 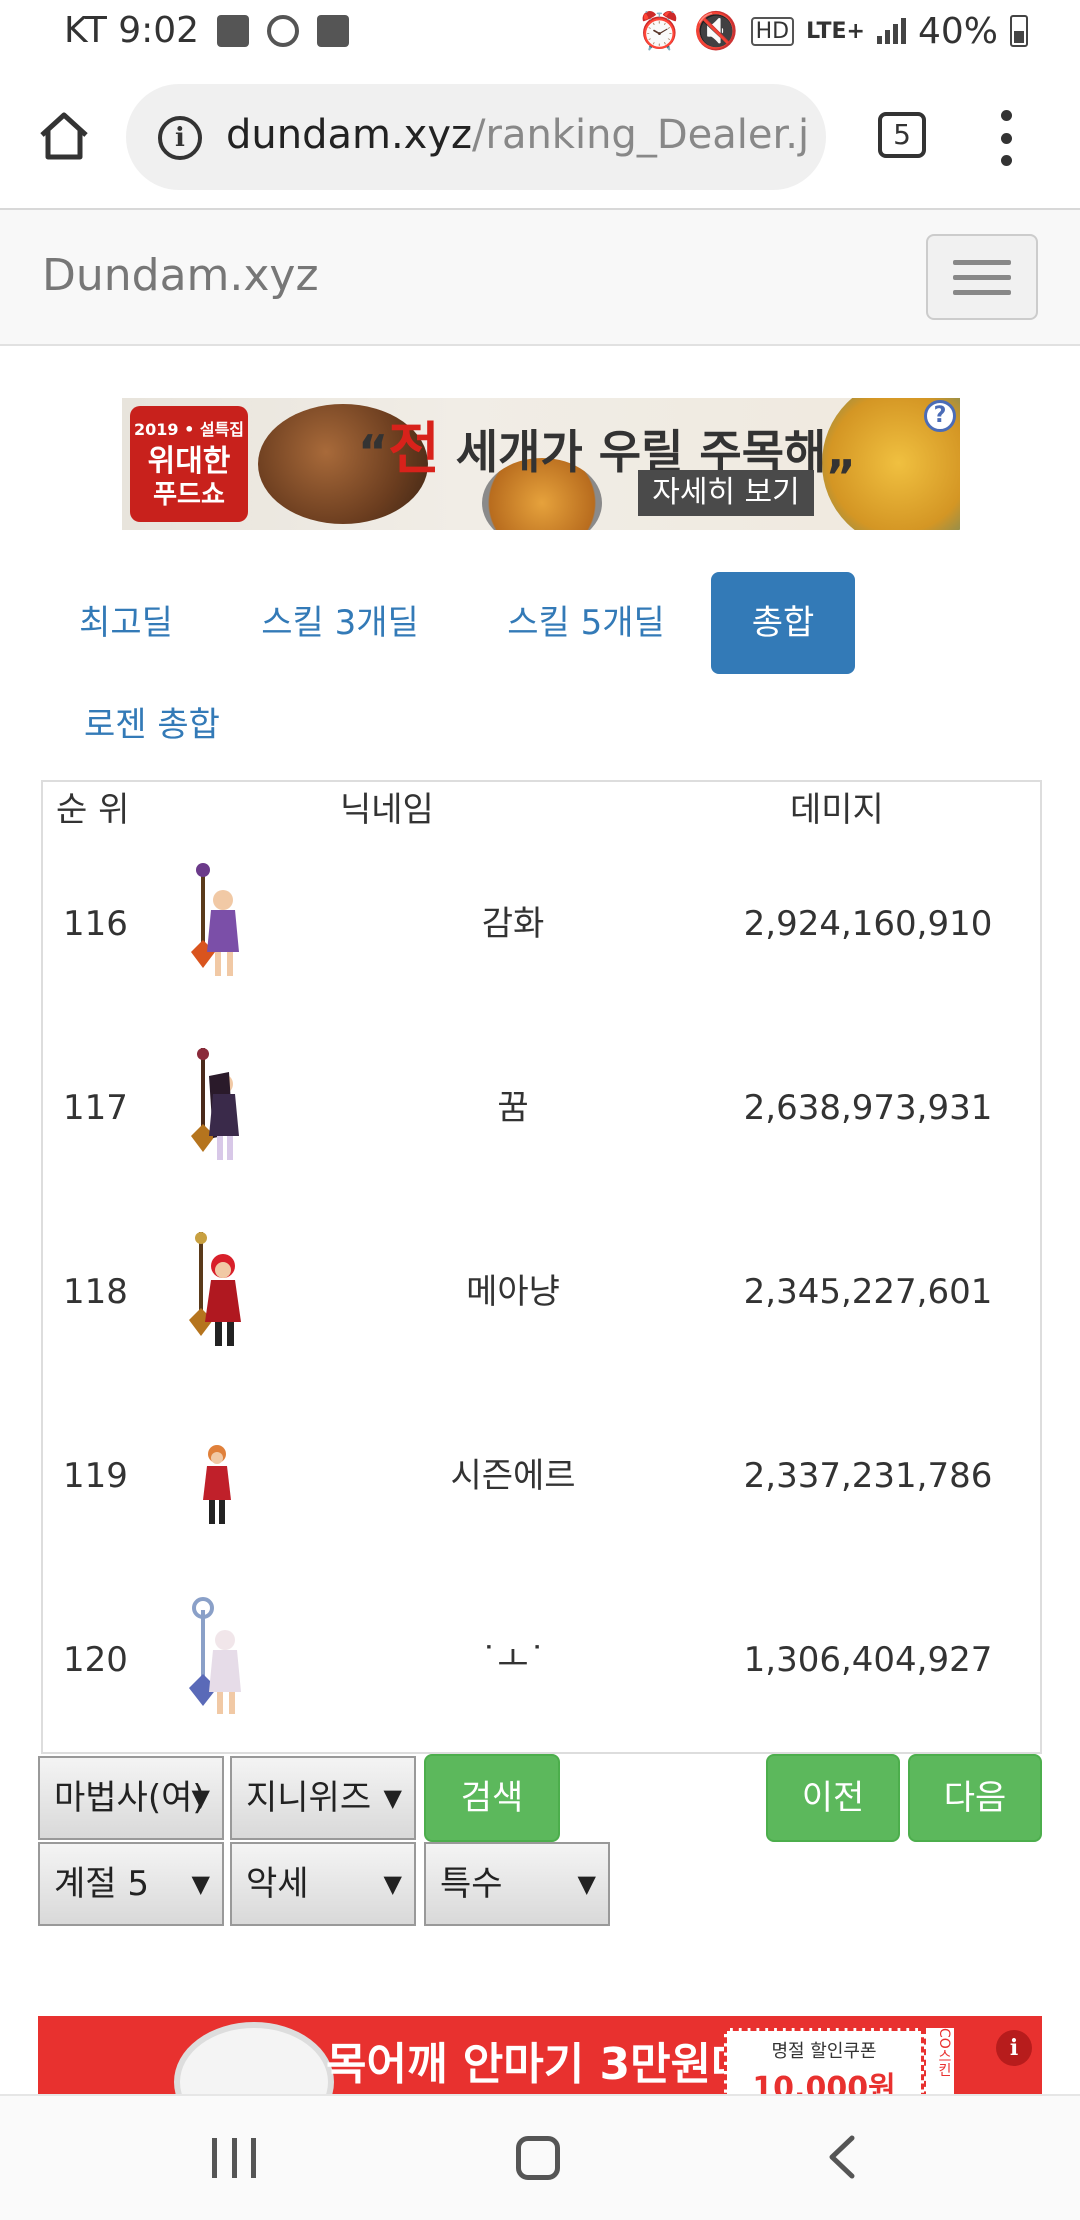 I want to click on row-nickname: 꿈, so click(x=513, y=1108).